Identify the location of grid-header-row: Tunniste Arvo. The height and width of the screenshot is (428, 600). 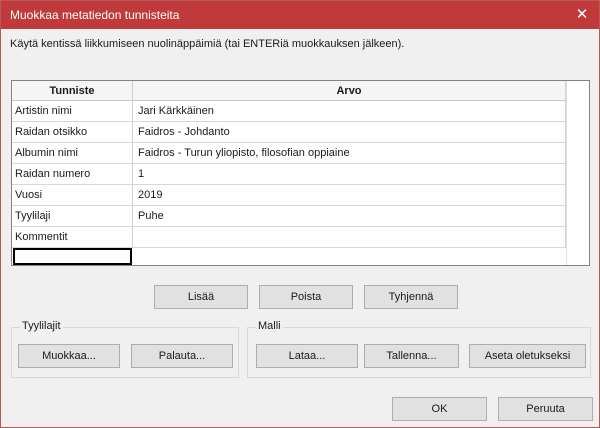
(289, 91).